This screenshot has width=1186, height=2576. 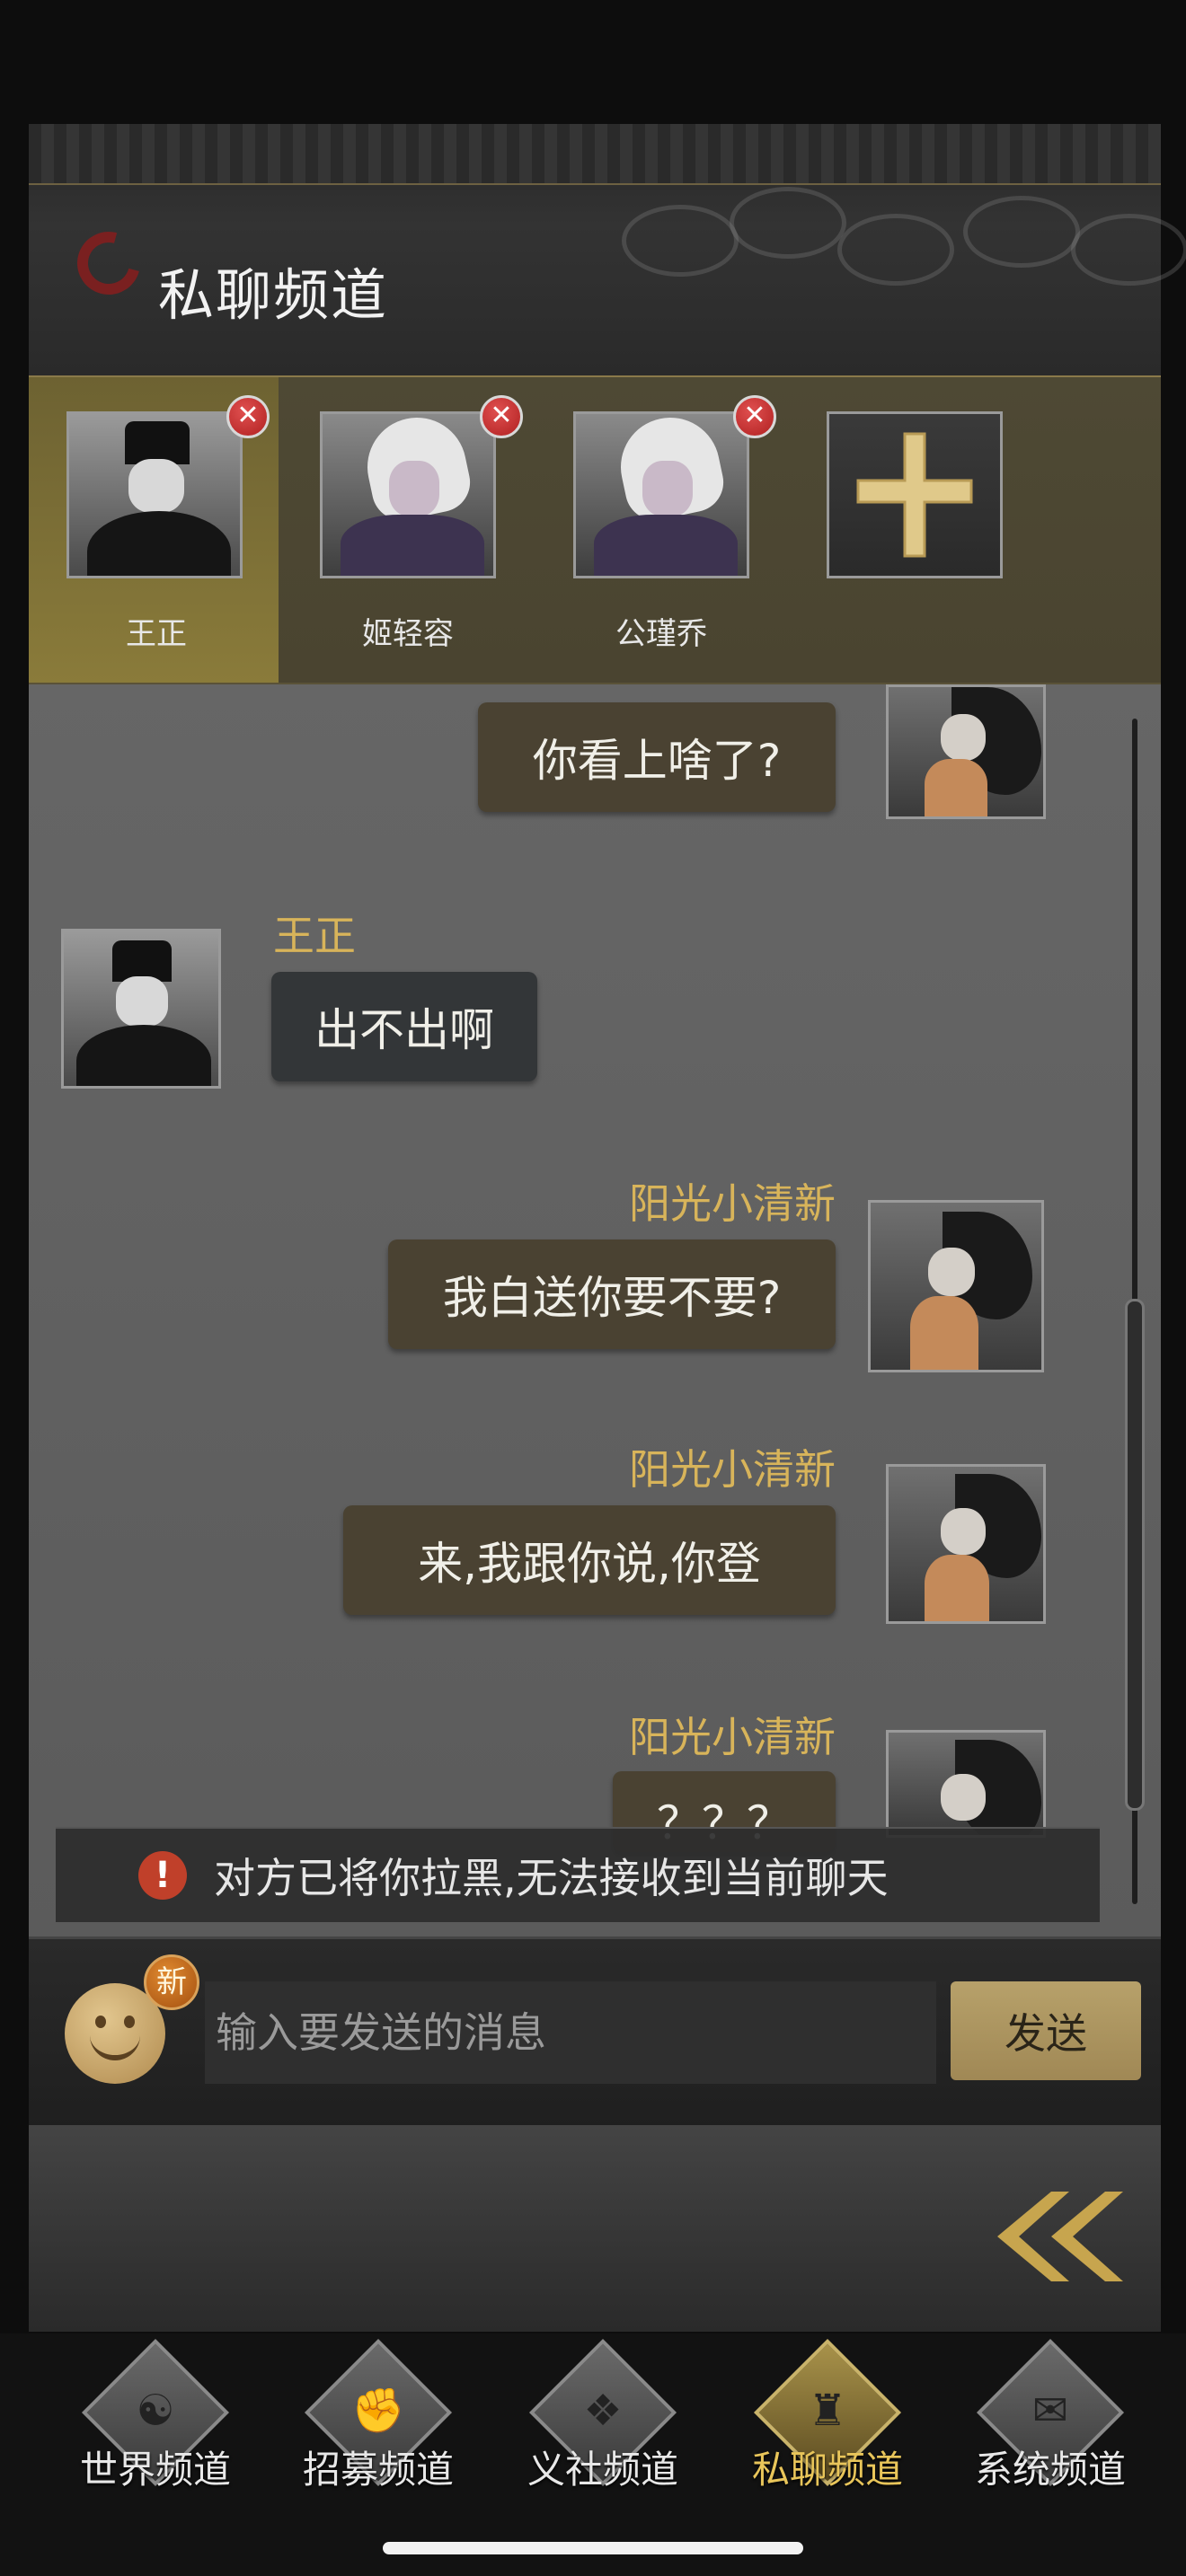 I want to click on contact-item-wang-zheng, so click(x=154, y=494).